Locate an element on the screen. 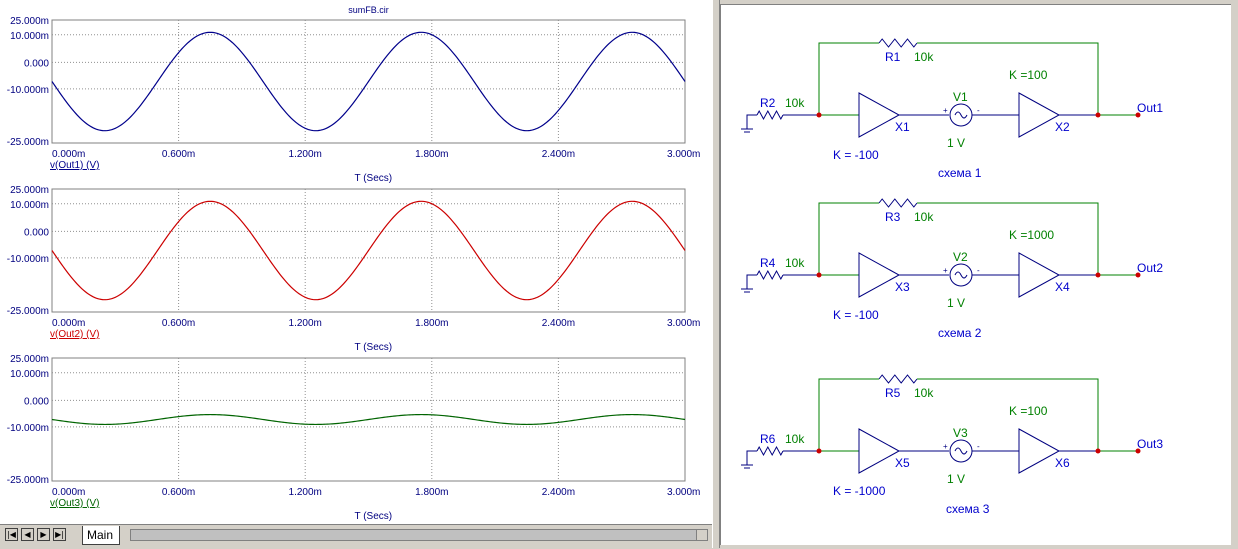 The image size is (1238, 549). series-name: v(Out2) (V) is located at coordinates (74, 334).